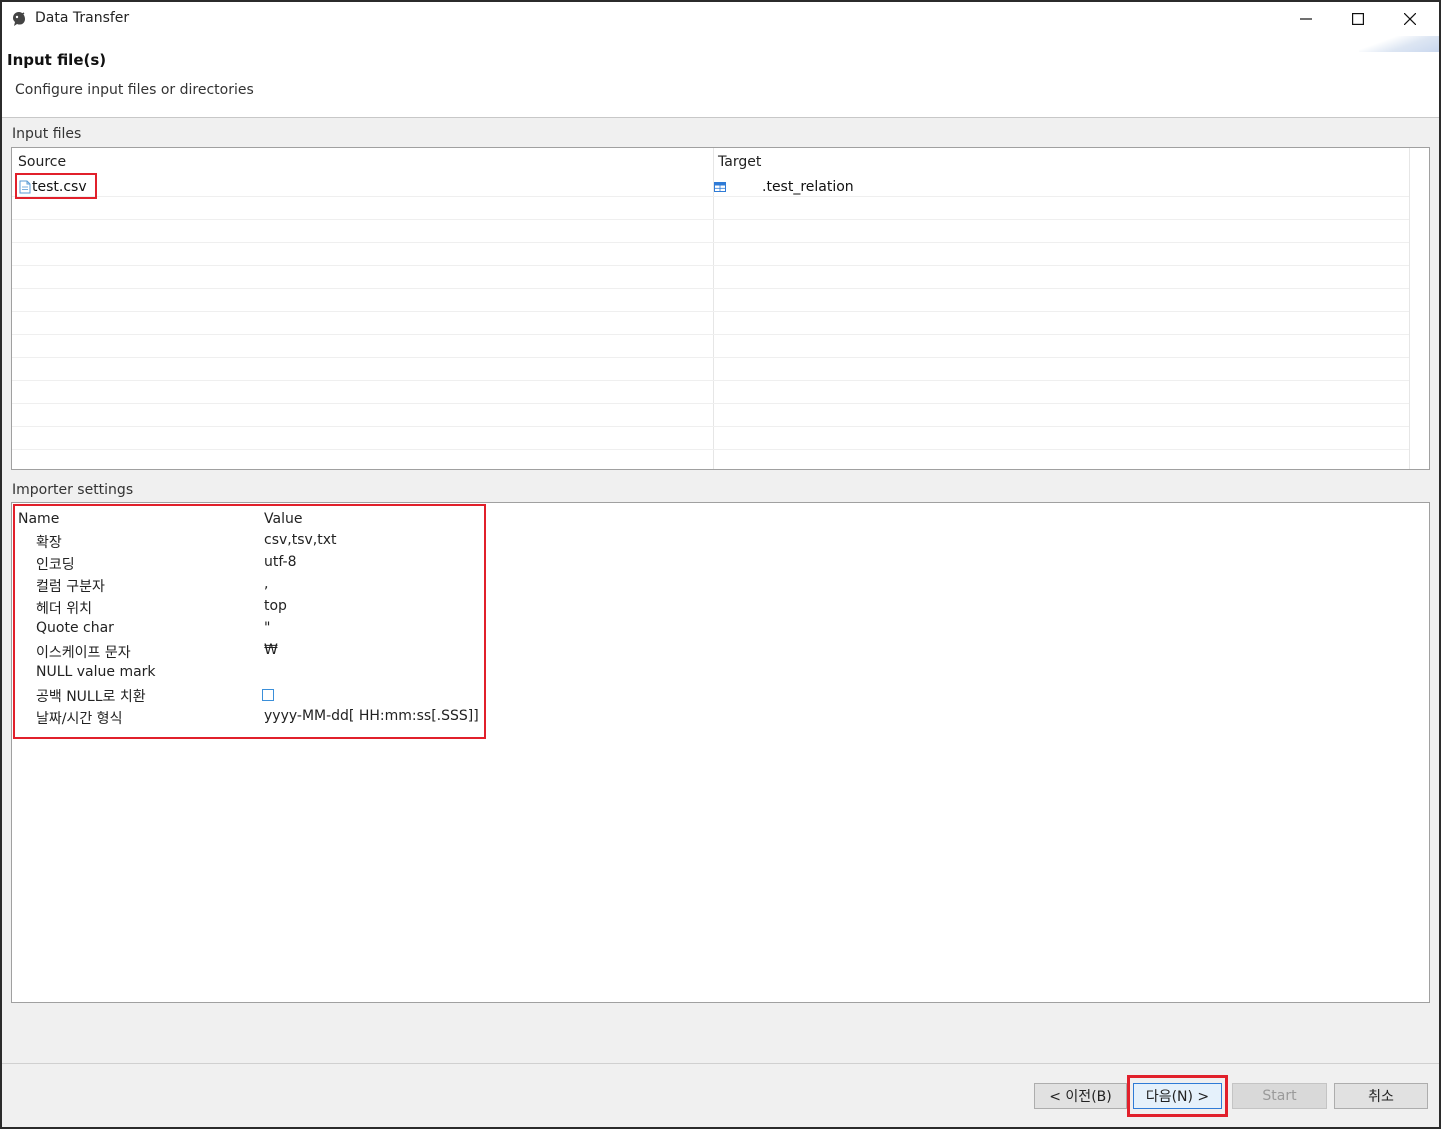 This screenshot has height=1129, width=1441. I want to click on source-cell: test.csv, so click(56, 186).